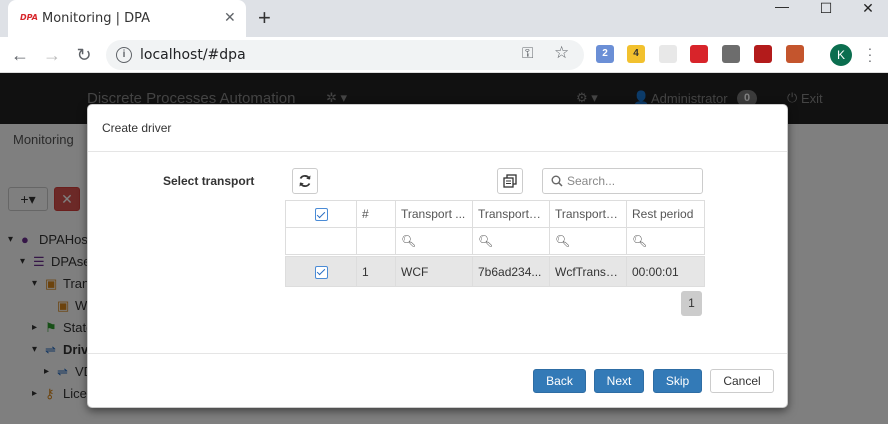  Describe the element at coordinates (444, 18) in the screenshot. I see `browser-tab-strip: DPA Monitoring | DPA ✕ + — ☐ ✕` at that location.